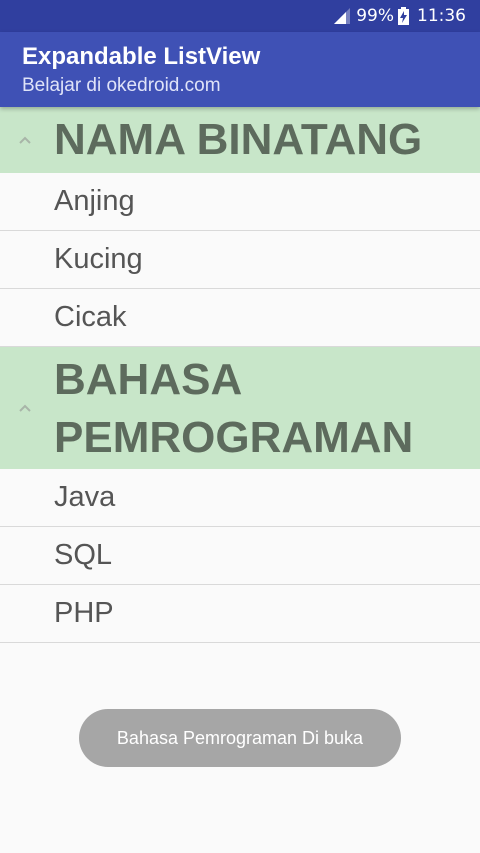  What do you see at coordinates (240, 556) in the screenshot?
I see `list-item-sql: SQL` at bounding box center [240, 556].